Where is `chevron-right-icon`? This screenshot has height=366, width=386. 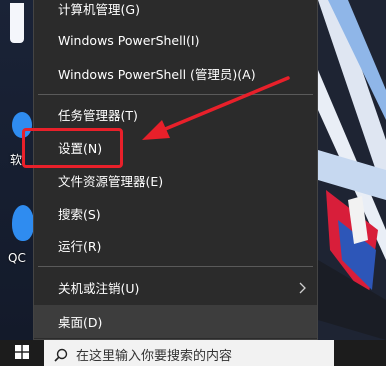
chevron-right-icon is located at coordinates (303, 287).